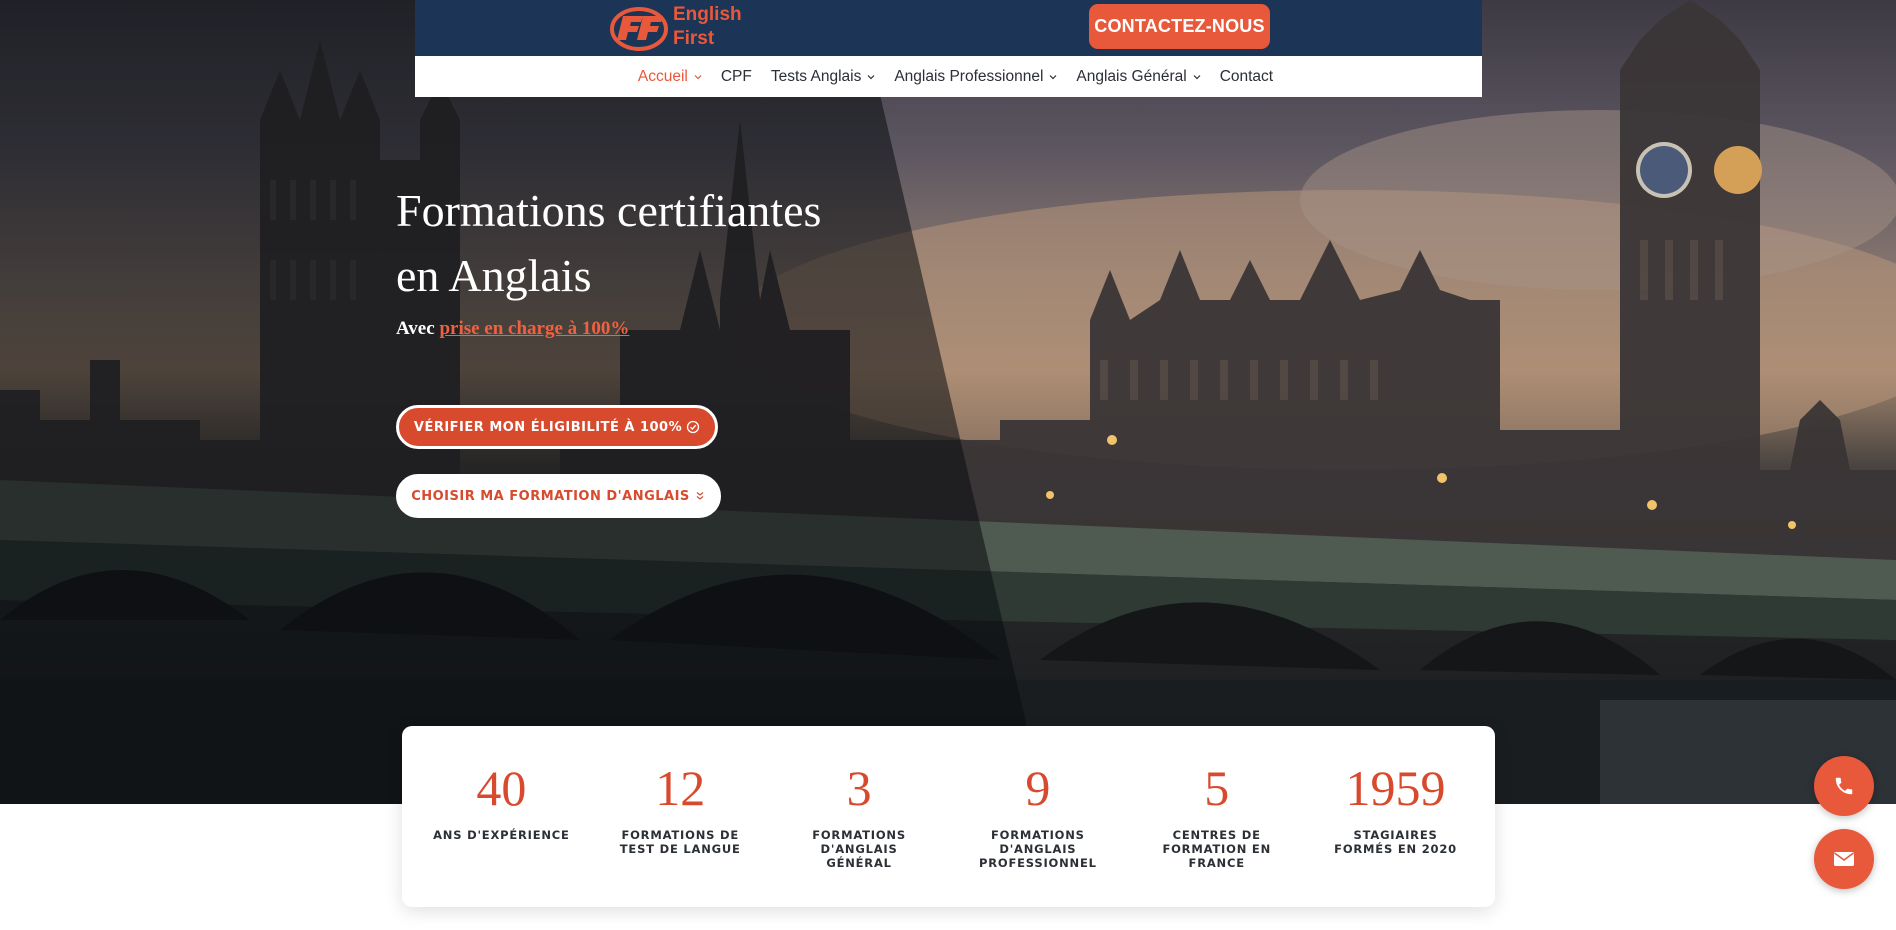 This screenshot has height=930, width=1896. I want to click on stat-label-line: CENTRES DE, so click(1216, 835).